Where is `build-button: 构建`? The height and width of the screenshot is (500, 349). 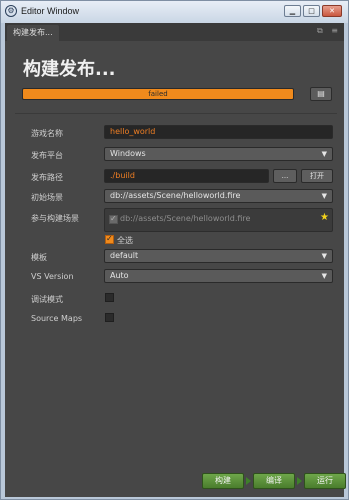
build-button: 构建 is located at coordinates (223, 481).